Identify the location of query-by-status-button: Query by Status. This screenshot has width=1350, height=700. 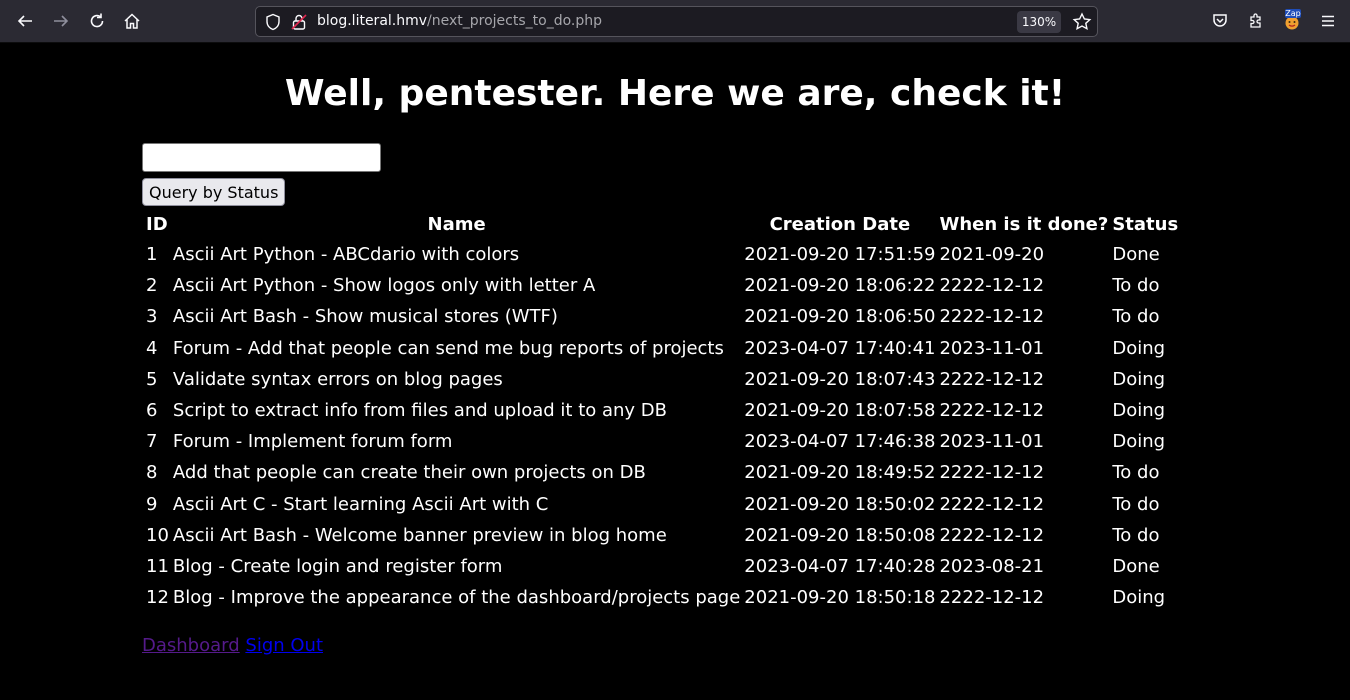
(214, 192).